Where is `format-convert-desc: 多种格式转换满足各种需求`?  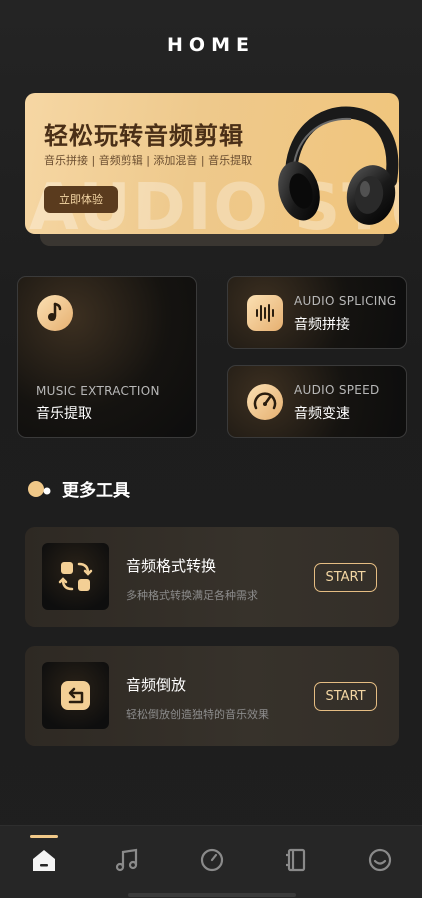
format-convert-desc: 多种格式转换满足各种需求 is located at coordinates (192, 595).